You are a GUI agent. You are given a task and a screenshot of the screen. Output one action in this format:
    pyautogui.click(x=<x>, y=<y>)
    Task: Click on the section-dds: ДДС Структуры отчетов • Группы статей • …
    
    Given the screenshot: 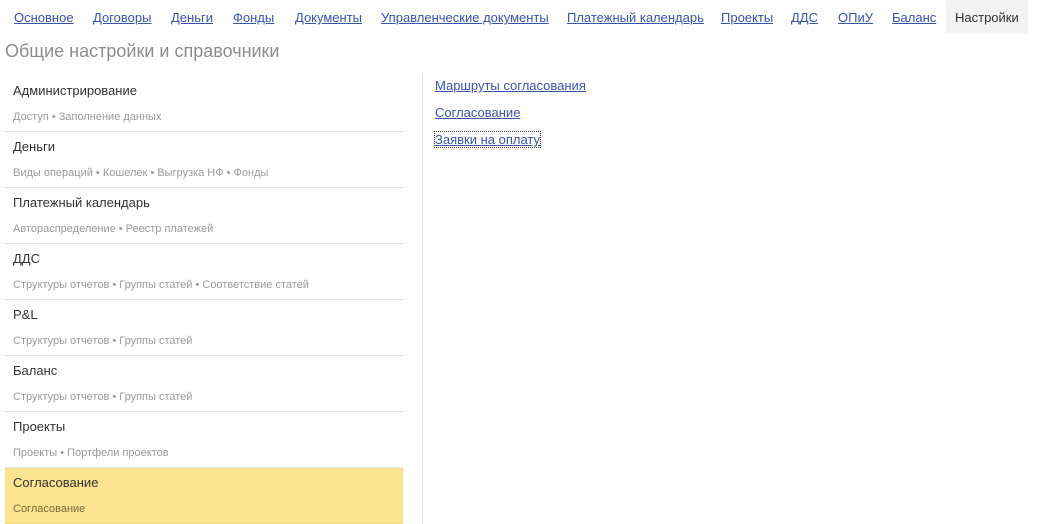 What is the action you would take?
    pyautogui.click(x=204, y=272)
    